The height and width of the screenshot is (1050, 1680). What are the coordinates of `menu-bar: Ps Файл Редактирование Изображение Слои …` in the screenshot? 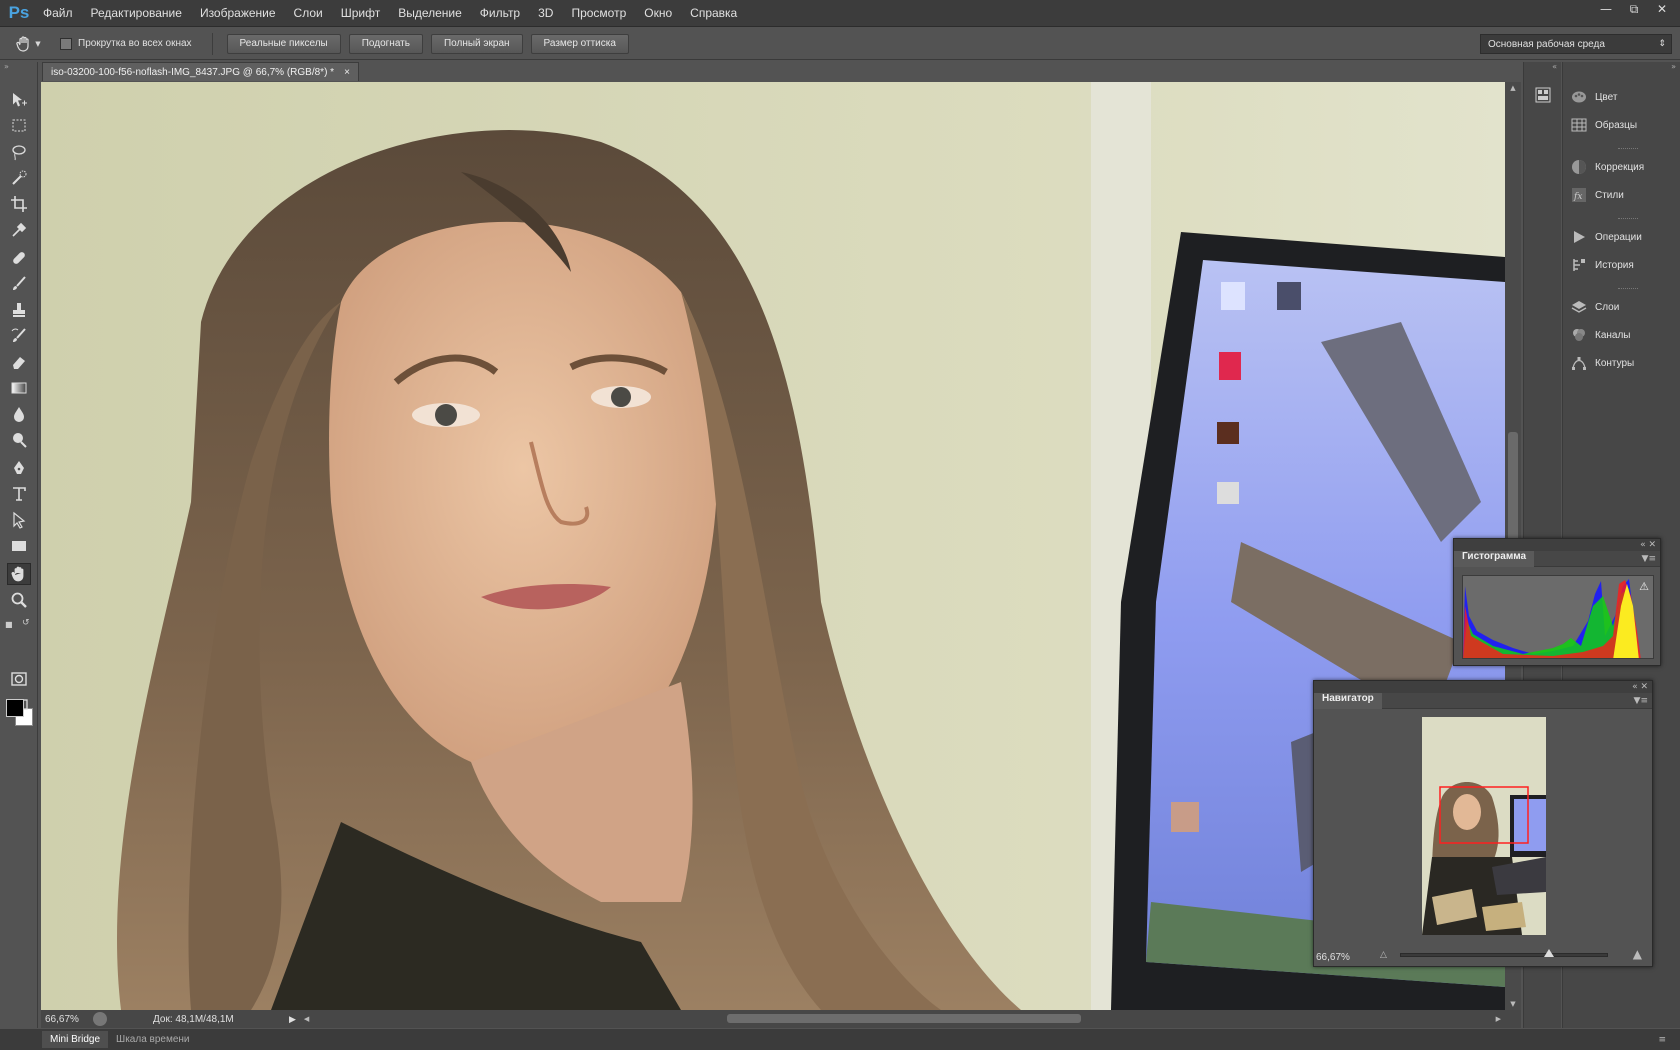 It's located at (840, 13).